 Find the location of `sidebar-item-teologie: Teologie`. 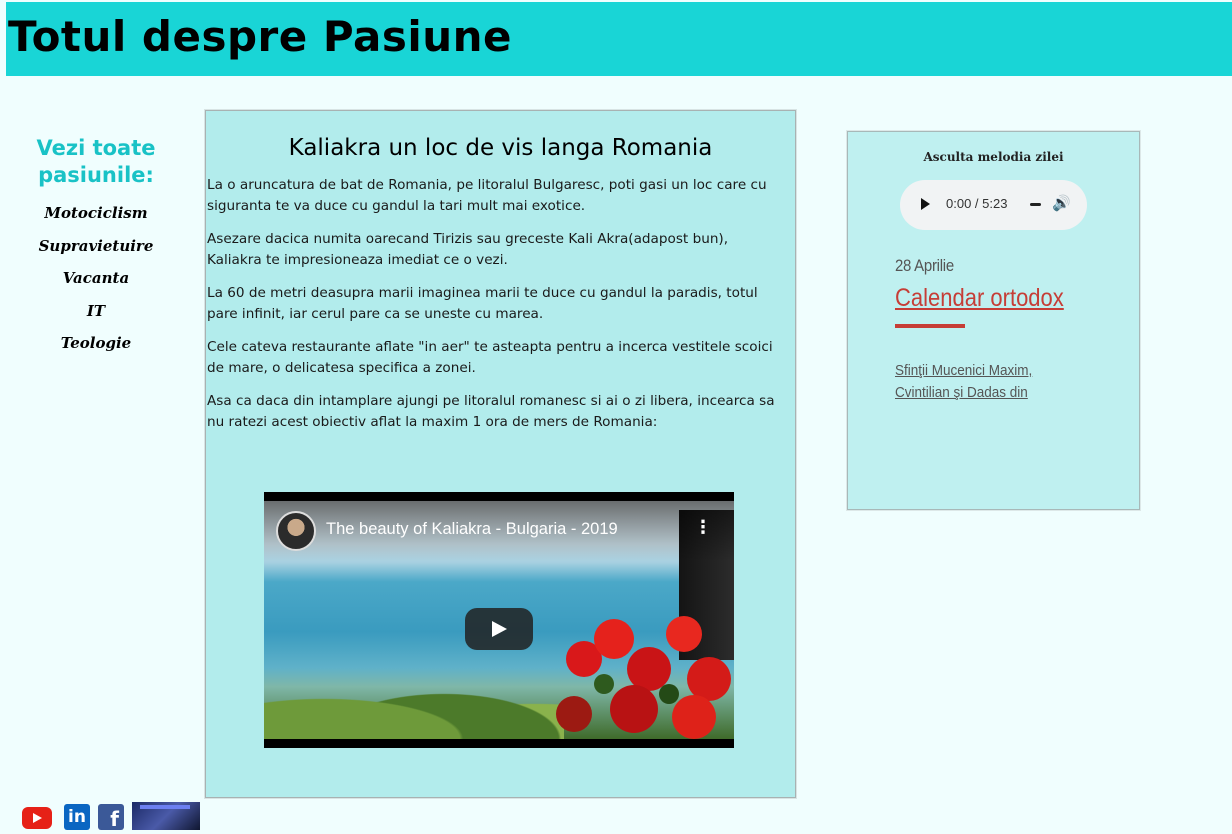

sidebar-item-teologie: Teologie is located at coordinates (96, 343).